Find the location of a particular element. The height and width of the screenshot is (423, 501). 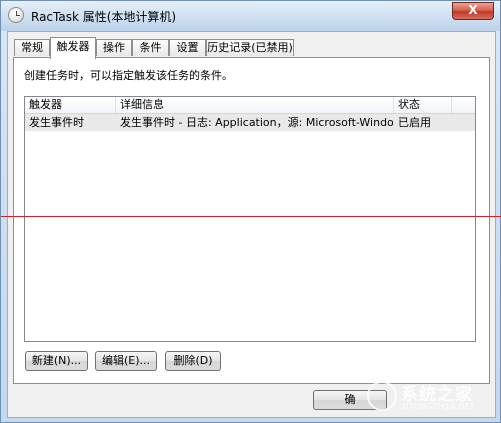

ok-button: 确 is located at coordinates (350, 400).